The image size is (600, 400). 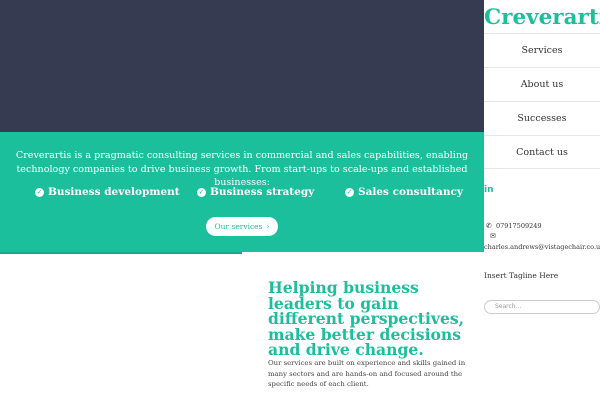 I want to click on nav-item-successes: Successes, so click(x=542, y=118).